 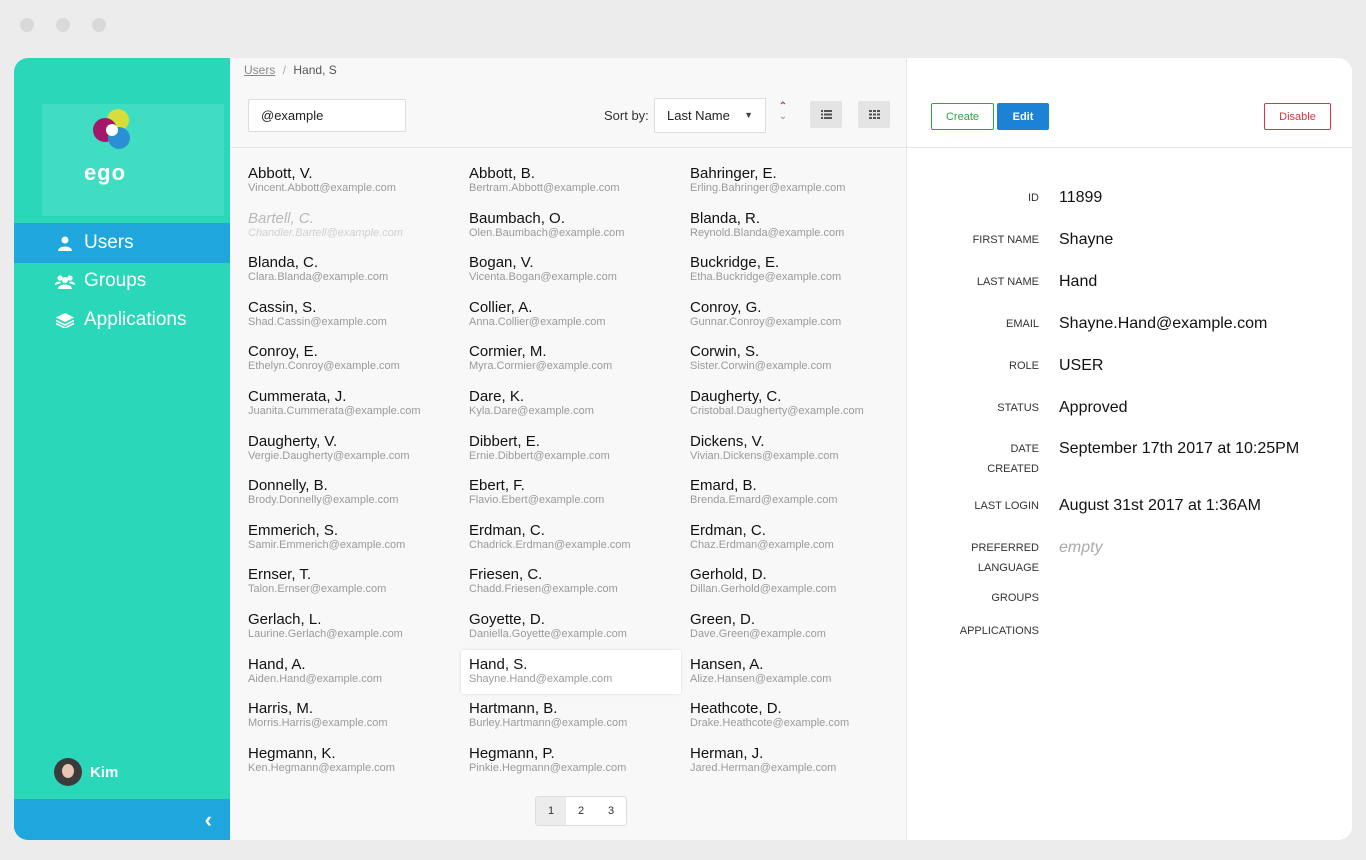 What do you see at coordinates (358, 364) in the screenshot?
I see `user-list-item: Conroy, E. Ethelyn.Conroy@example.com` at bounding box center [358, 364].